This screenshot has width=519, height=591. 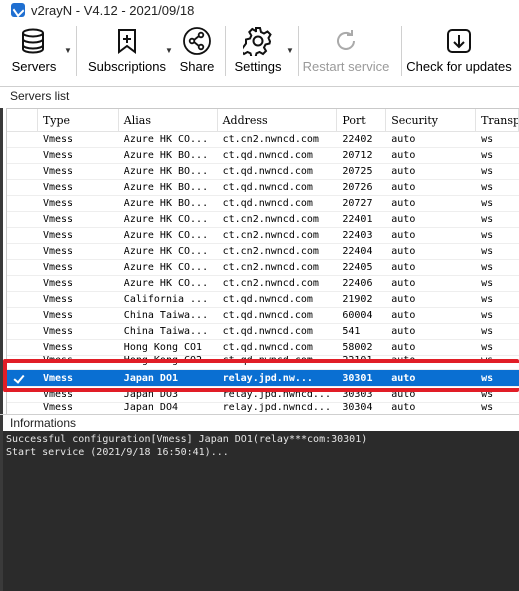 What do you see at coordinates (357, 155) in the screenshot?
I see `cell-port: 20712` at bounding box center [357, 155].